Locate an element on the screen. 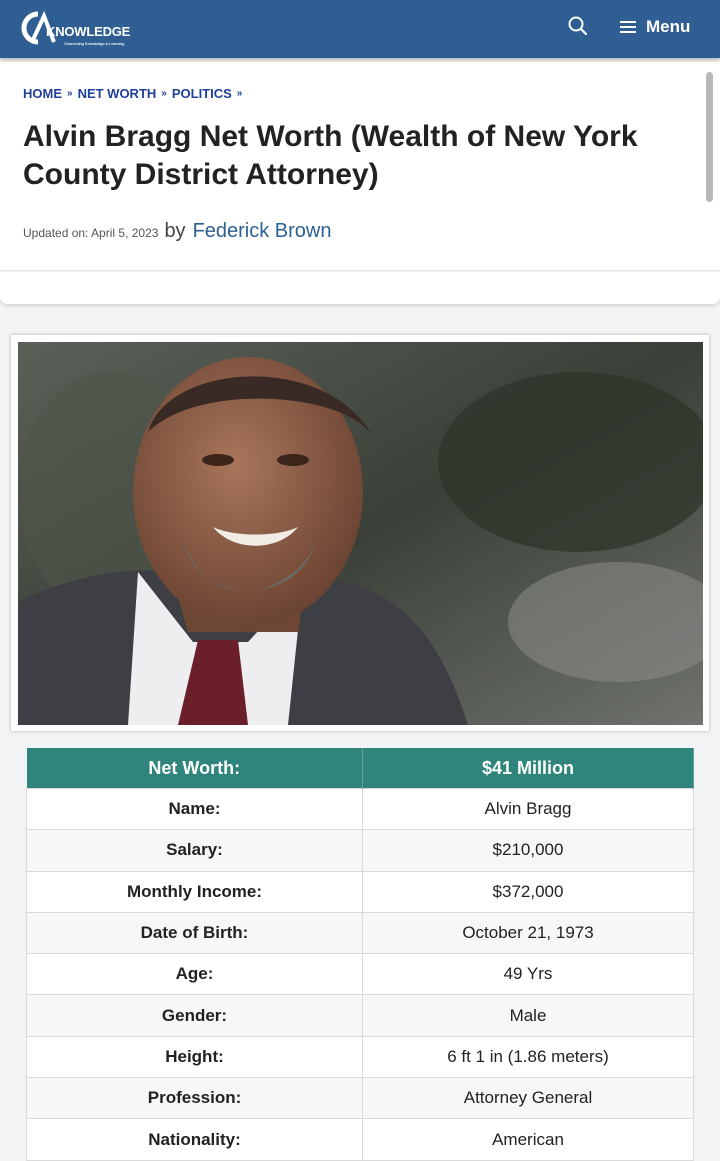 The height and width of the screenshot is (1161, 720). row-key: Gender: is located at coordinates (194, 1015).